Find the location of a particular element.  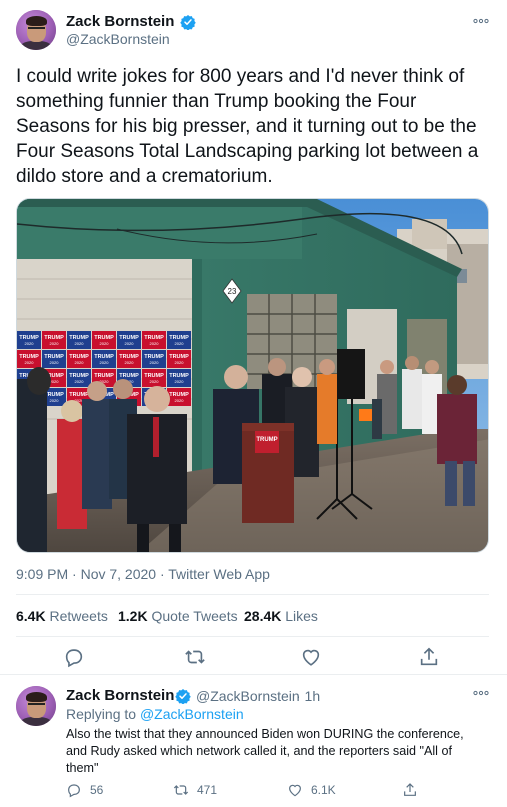

retweets-label: Retweets is located at coordinates (78, 616).